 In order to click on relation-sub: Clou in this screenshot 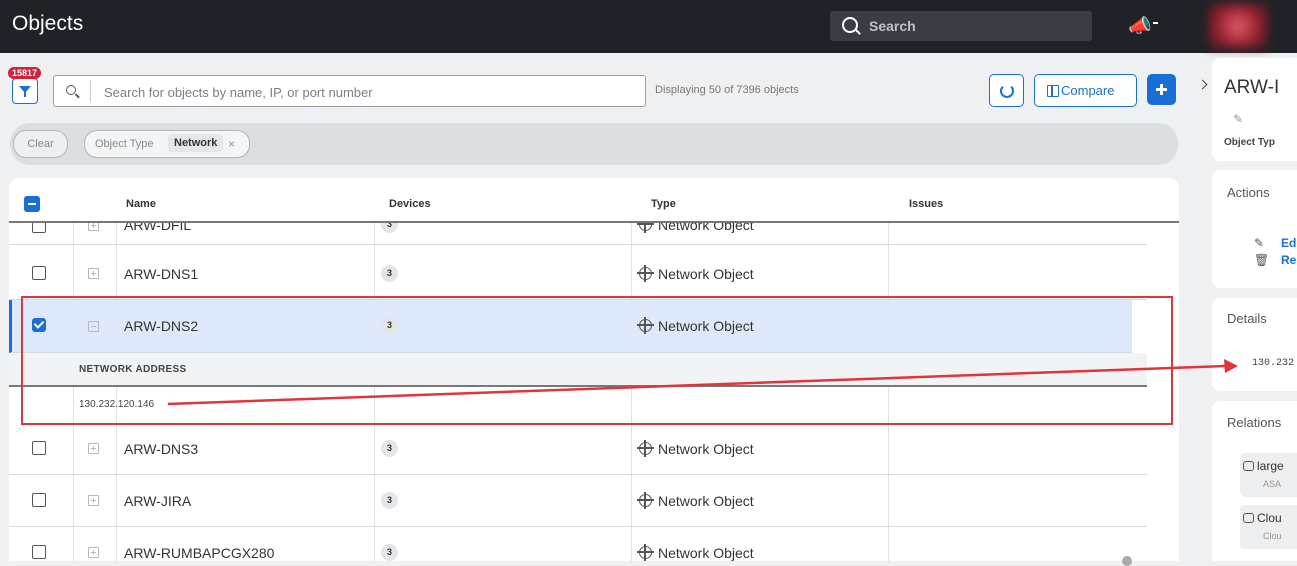, I will do `click(1272, 536)`.